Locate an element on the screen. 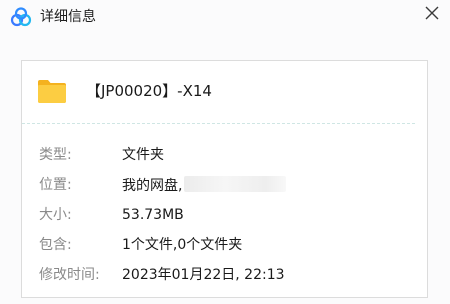 This screenshot has height=304, width=450. baidu-netdisk-logo-icon is located at coordinates (21, 17).